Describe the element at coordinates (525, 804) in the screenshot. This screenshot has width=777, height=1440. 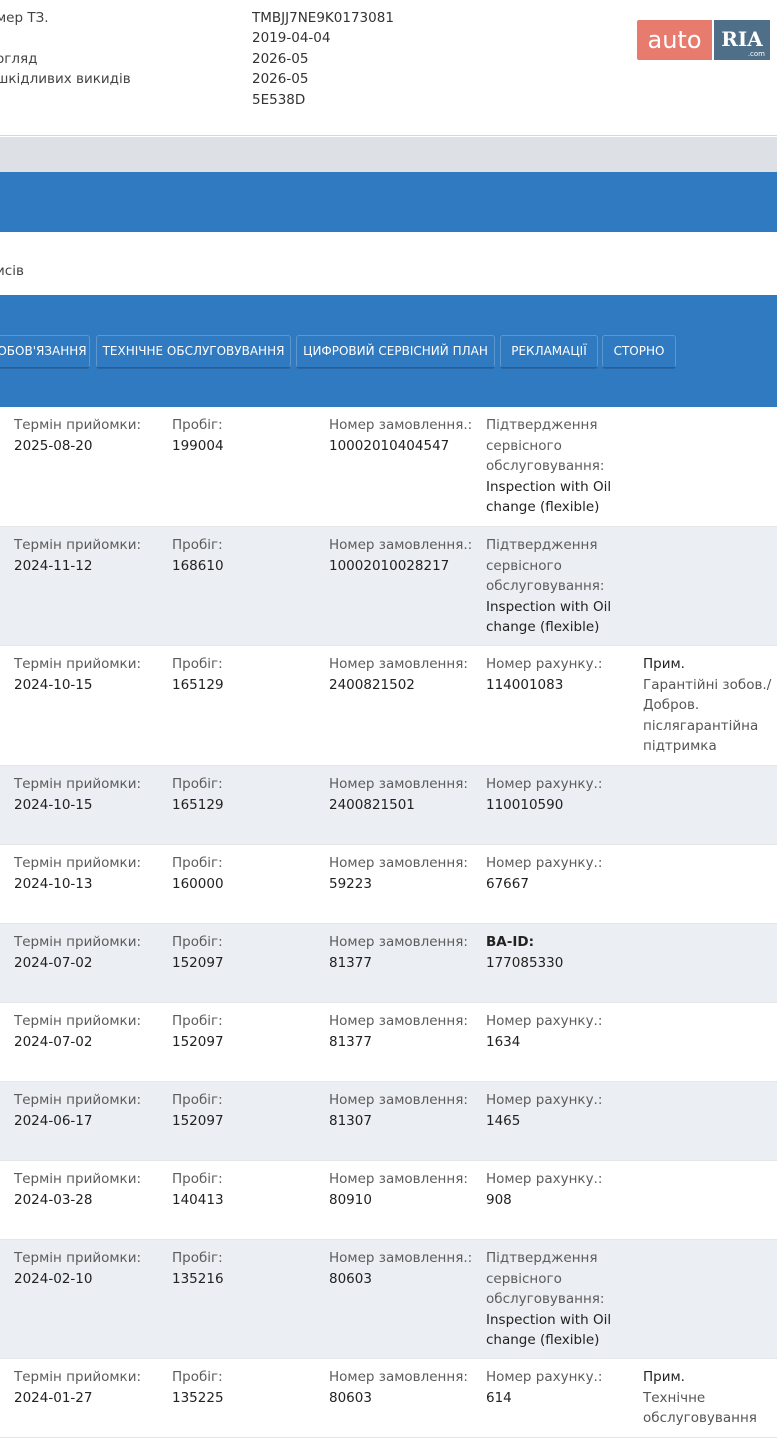
I see `detail-value: 110010590` at that location.